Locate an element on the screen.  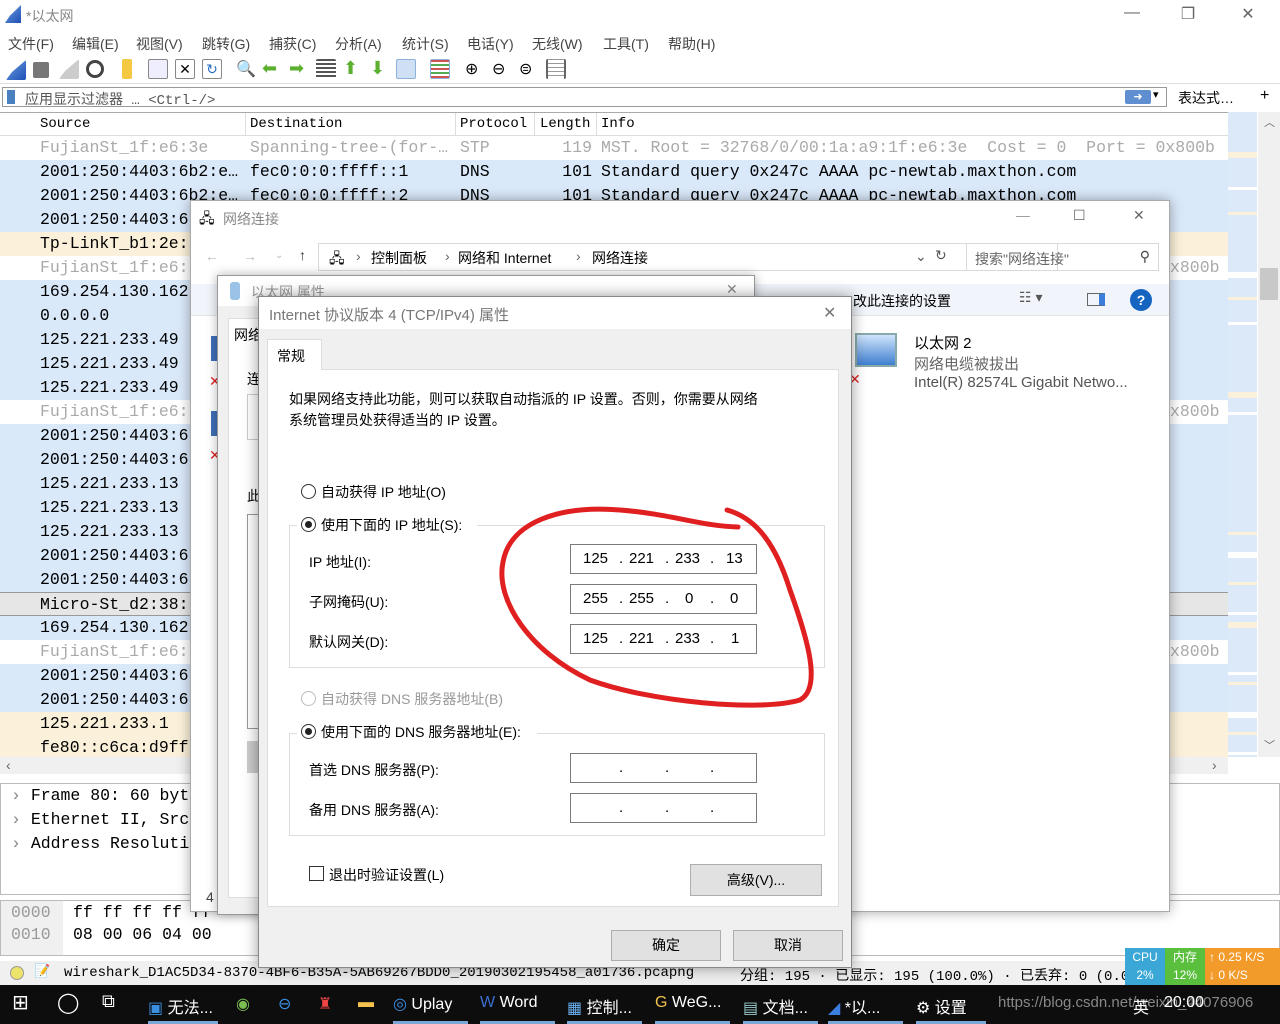
start-button: ⊞ is located at coordinates (20, 1002).